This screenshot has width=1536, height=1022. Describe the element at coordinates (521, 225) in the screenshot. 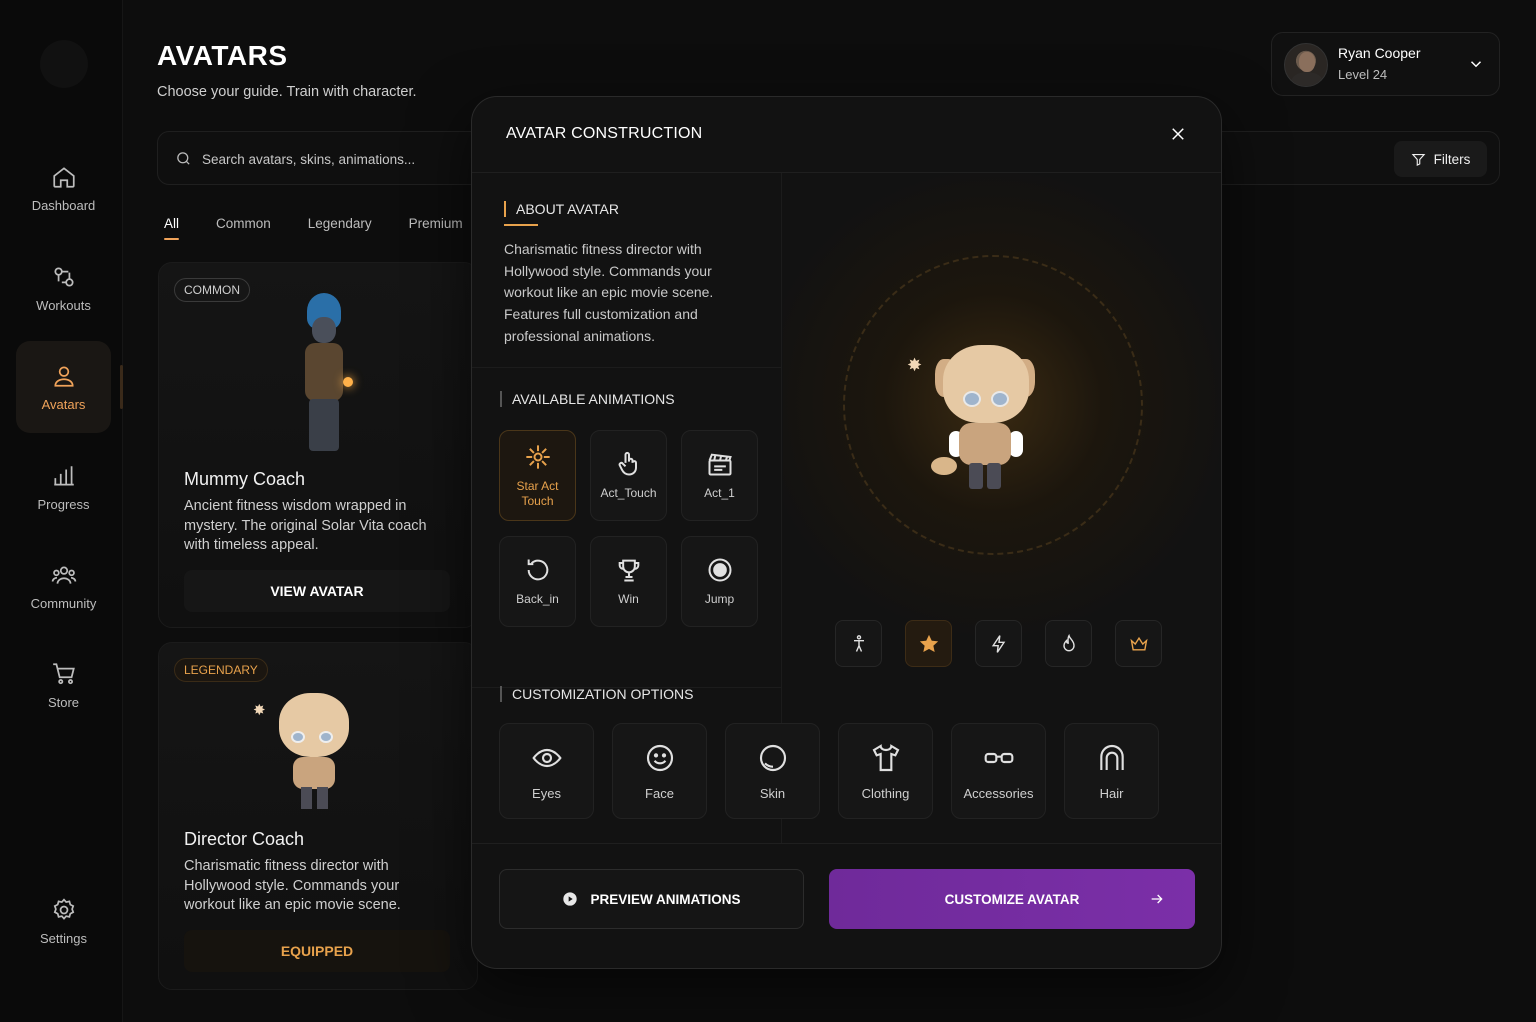

I see `about-underline` at that location.